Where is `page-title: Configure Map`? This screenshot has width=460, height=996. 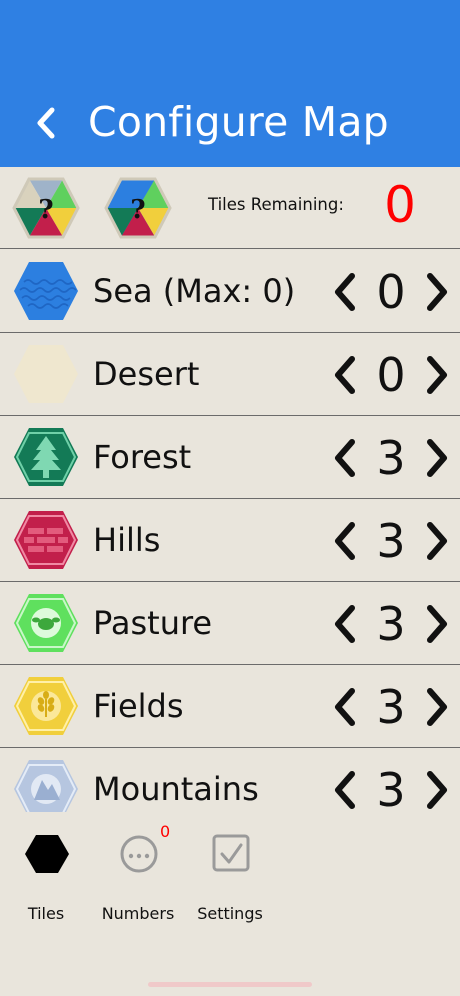 page-title: Configure Map is located at coordinates (238, 122).